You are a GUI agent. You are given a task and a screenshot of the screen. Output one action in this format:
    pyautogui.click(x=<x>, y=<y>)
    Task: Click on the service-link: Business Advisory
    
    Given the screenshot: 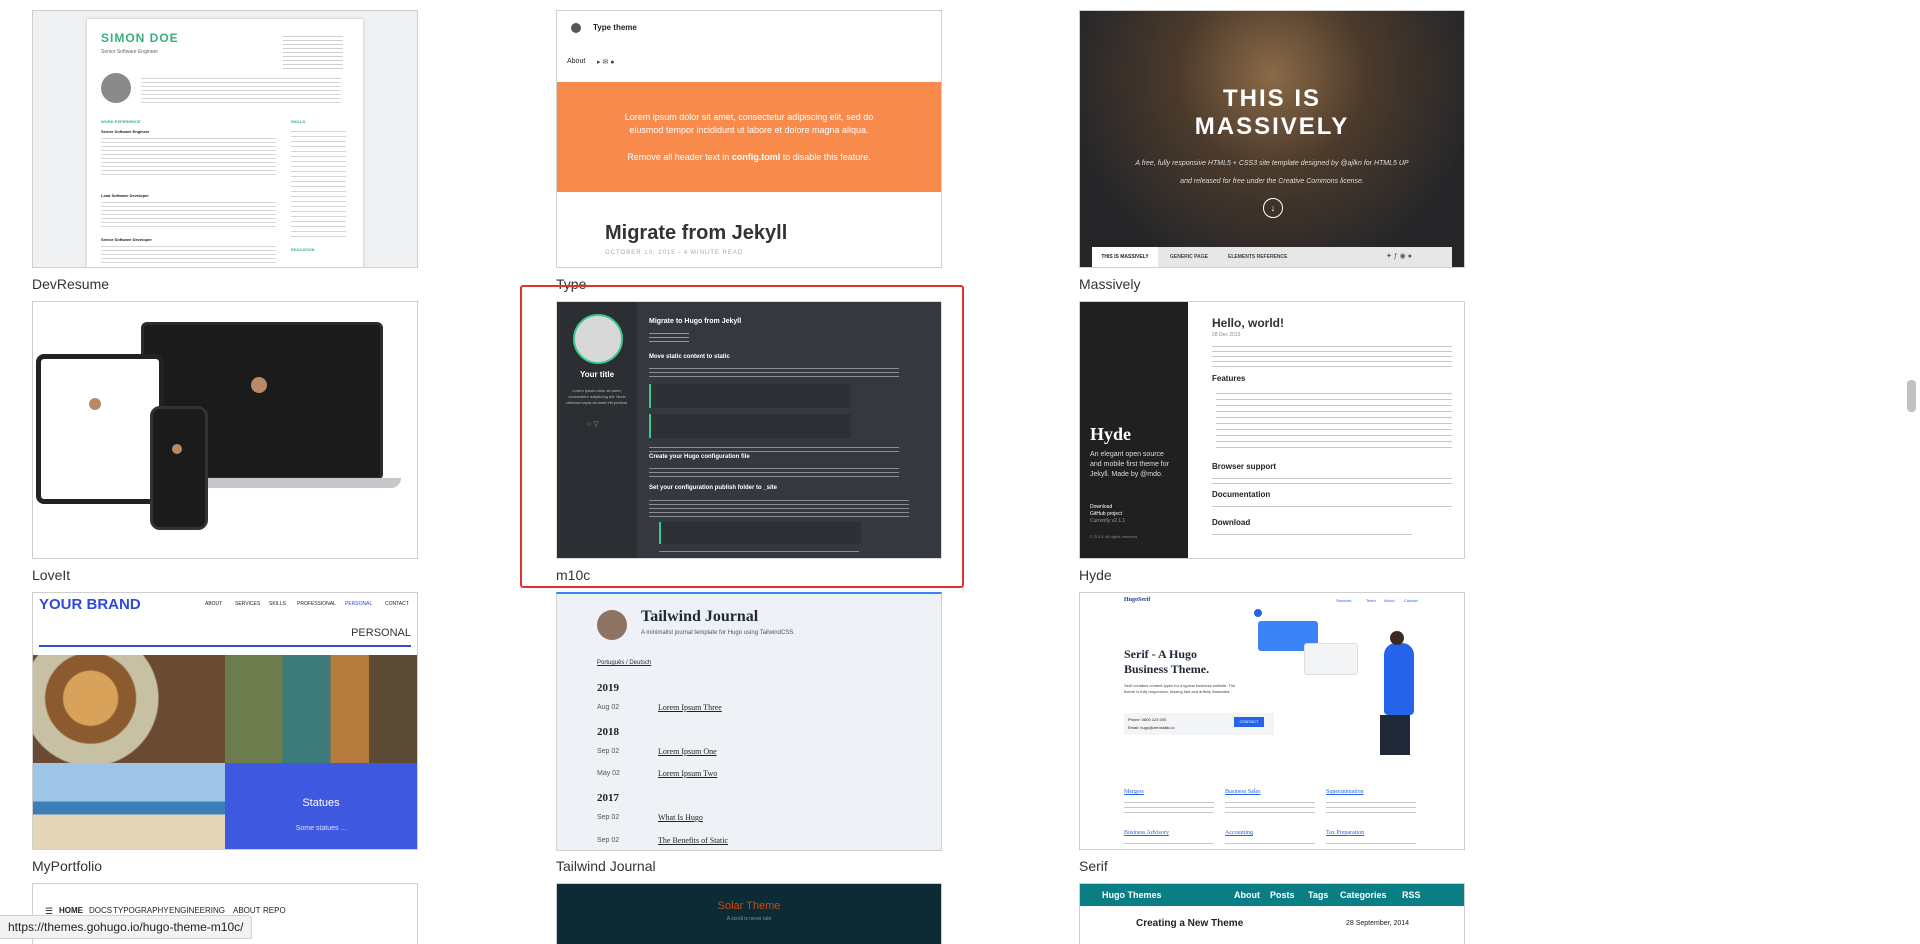 What is the action you would take?
    pyautogui.click(x=1146, y=833)
    